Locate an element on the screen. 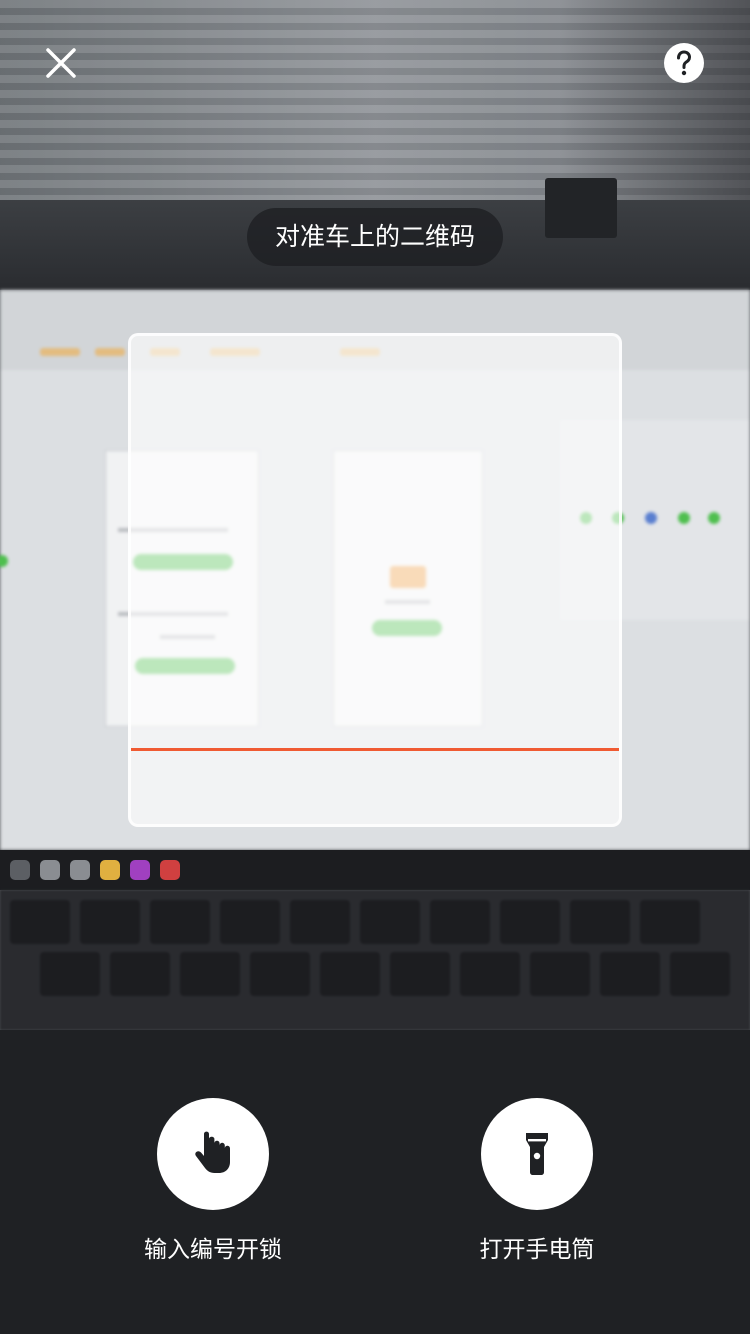 Image resolution: width=750 pixels, height=1334 pixels. flashlight-label: 打开手电筒 is located at coordinates (537, 1250).